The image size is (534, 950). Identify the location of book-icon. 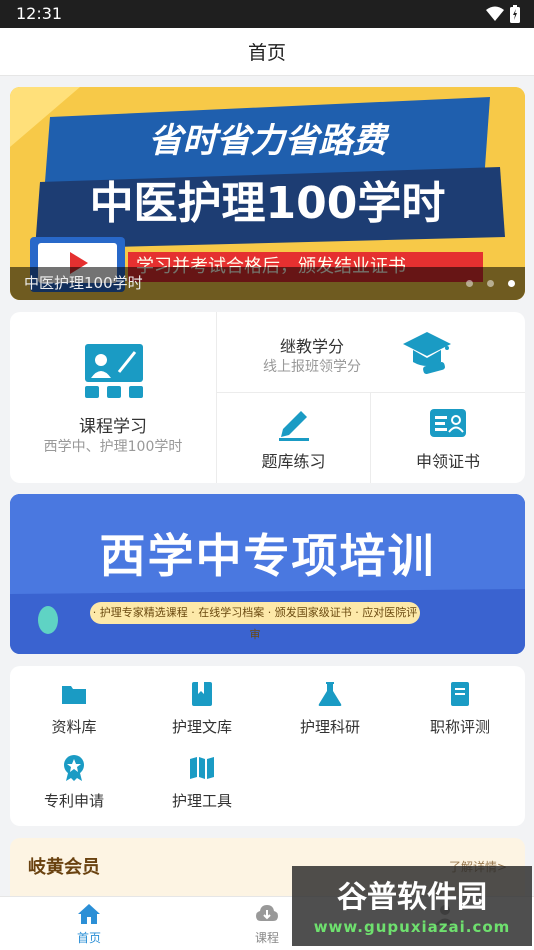
(460, 694).